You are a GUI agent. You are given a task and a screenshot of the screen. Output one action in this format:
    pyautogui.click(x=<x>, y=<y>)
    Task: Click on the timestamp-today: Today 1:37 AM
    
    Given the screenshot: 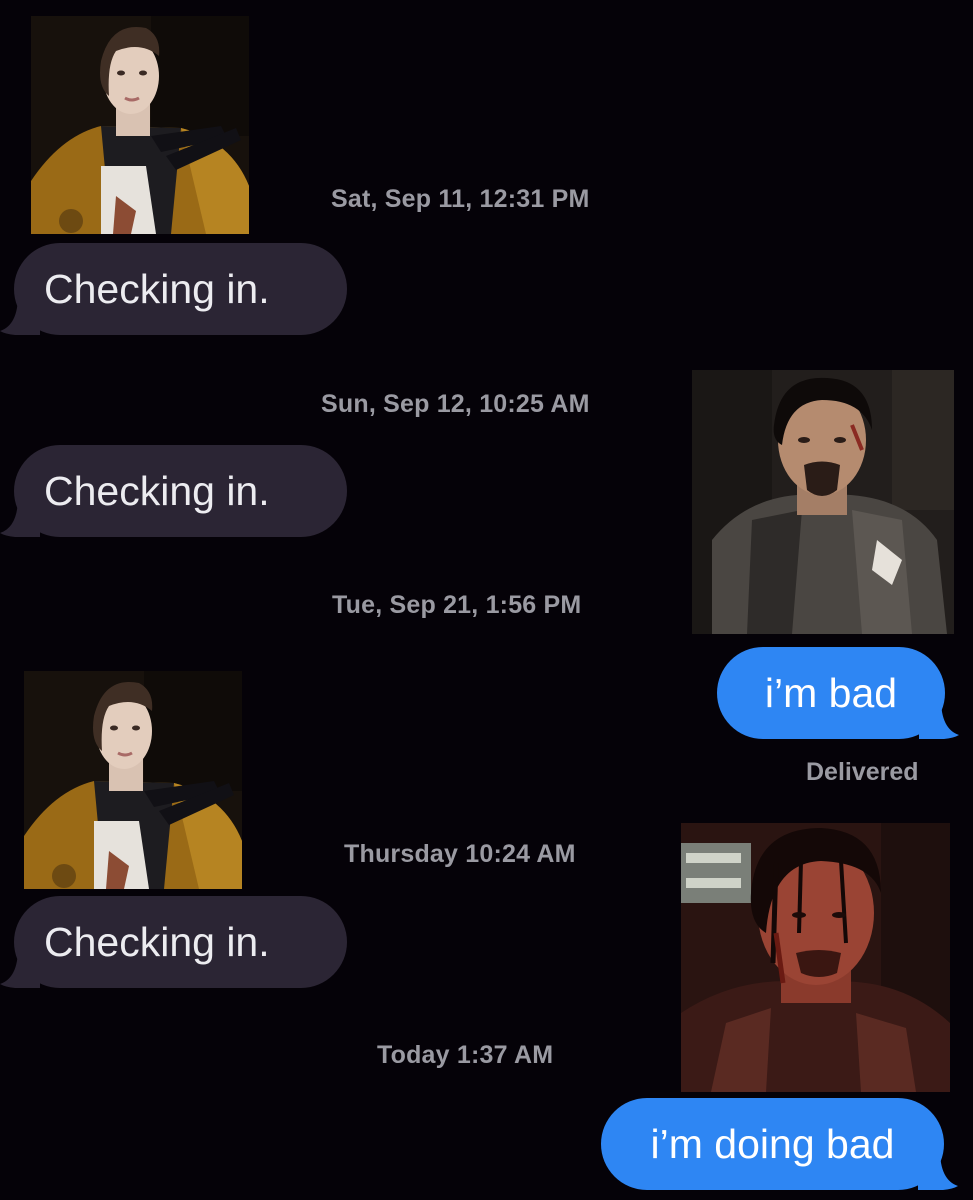 What is the action you would take?
    pyautogui.click(x=465, y=1055)
    